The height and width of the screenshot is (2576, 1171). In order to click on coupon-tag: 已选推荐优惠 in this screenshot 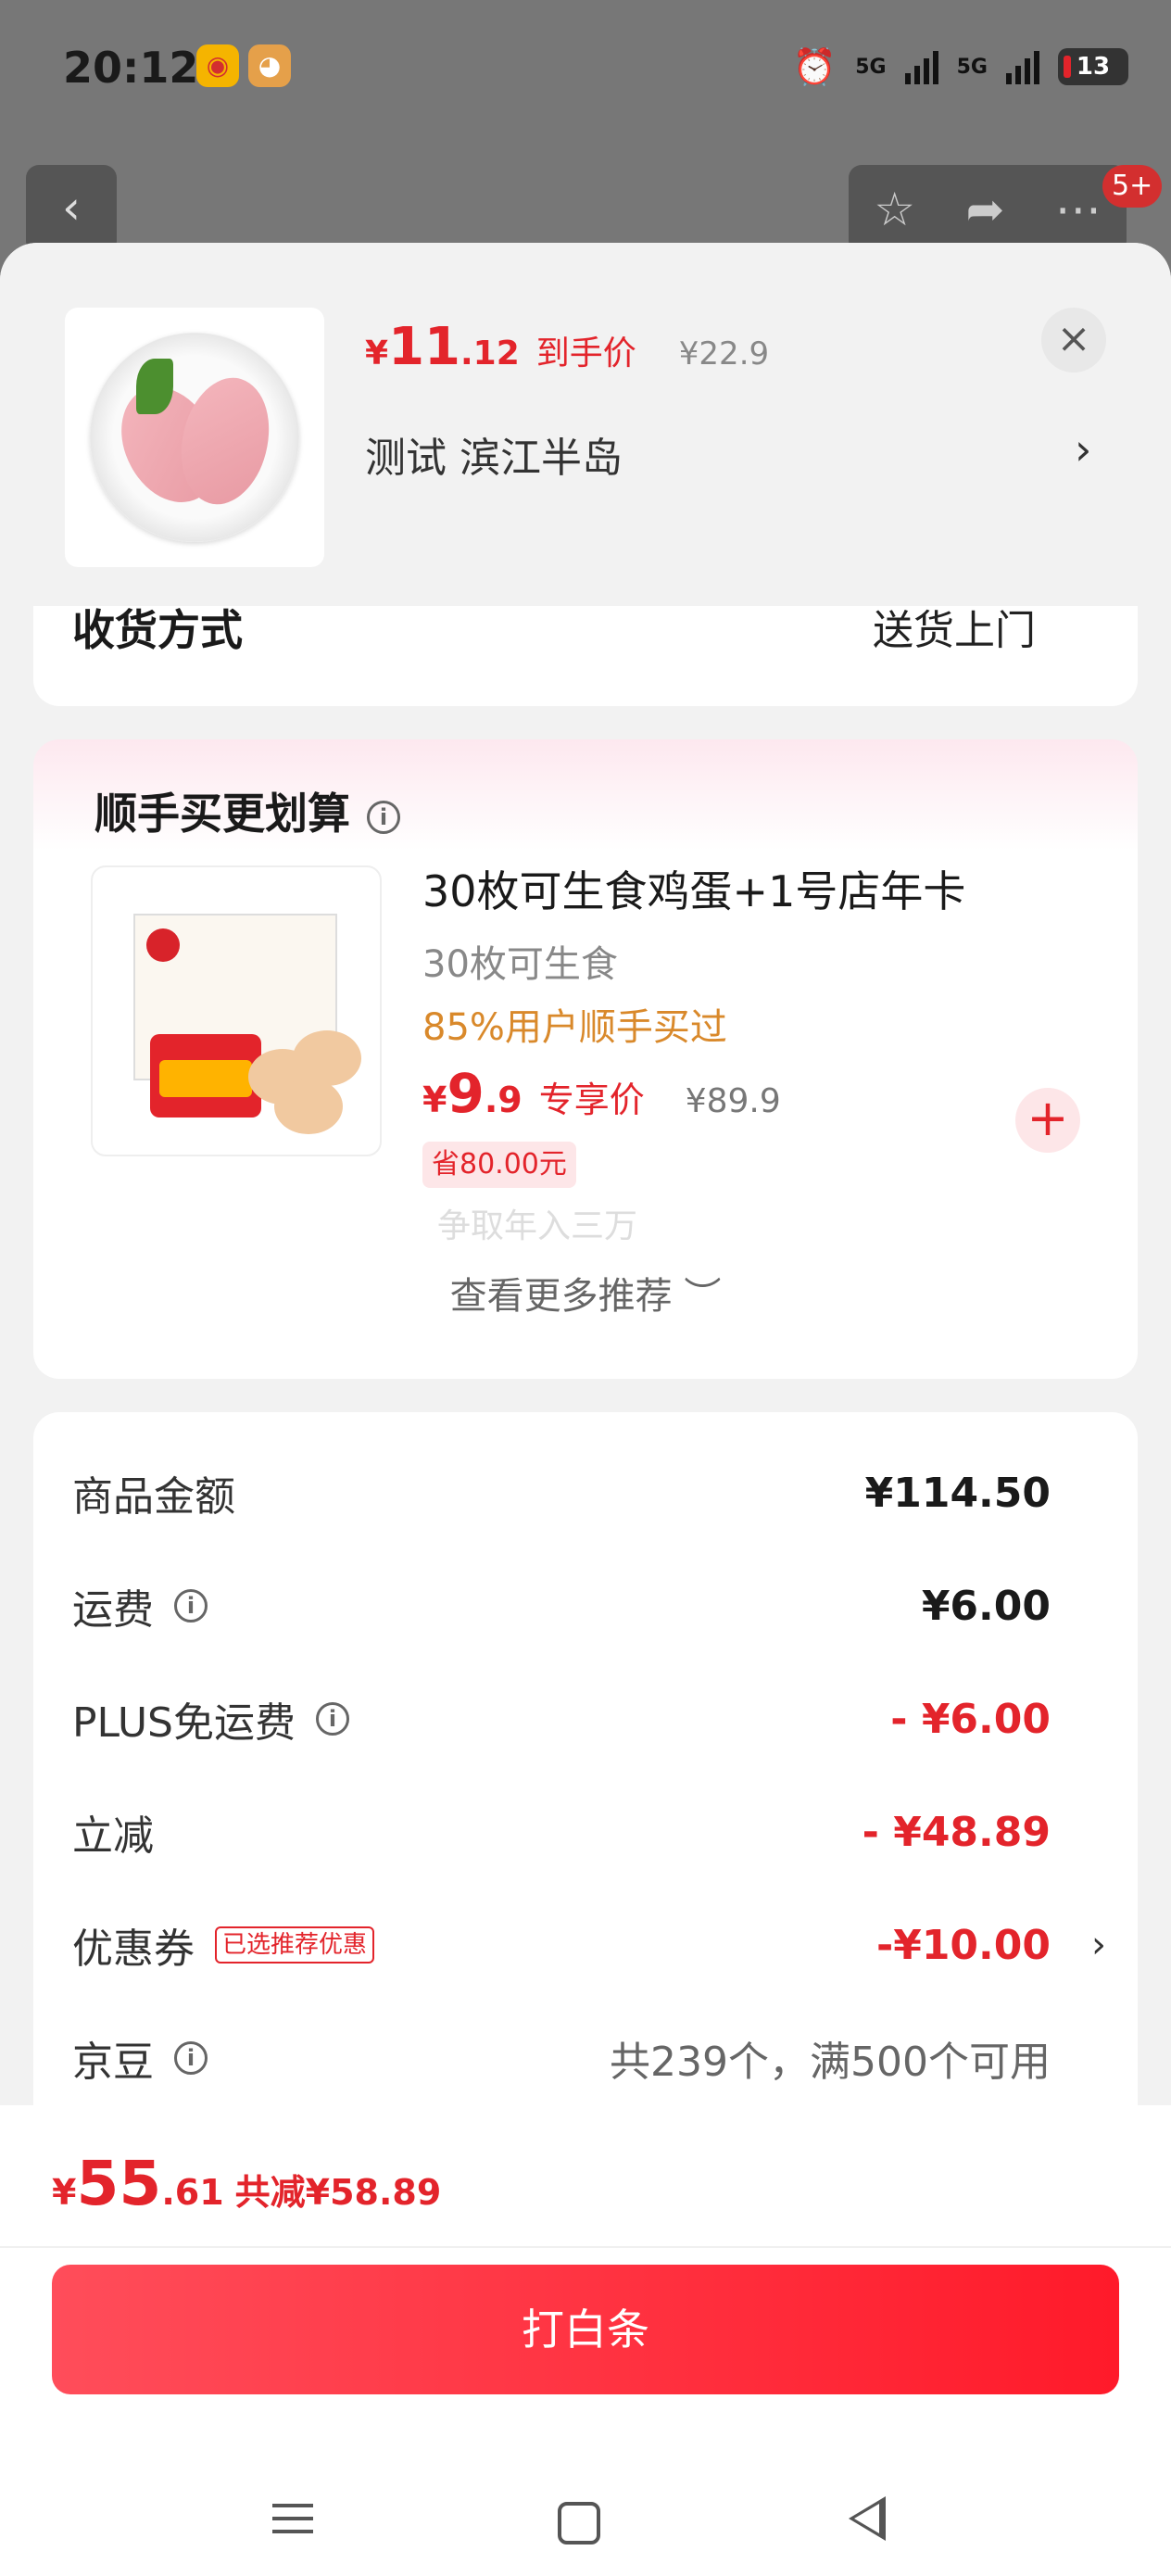, I will do `click(295, 1945)`.